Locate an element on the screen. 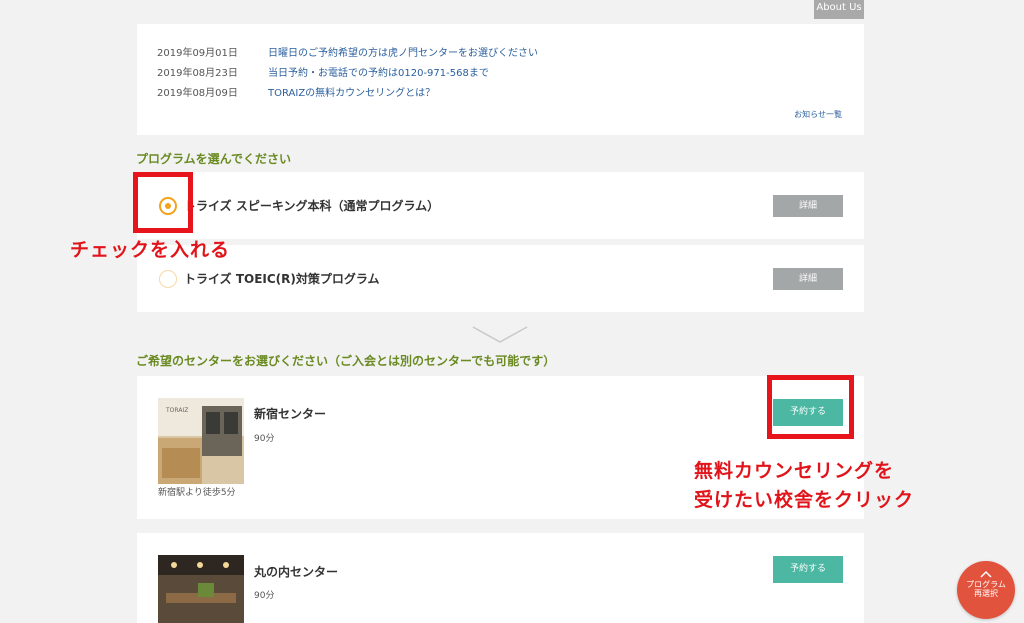 This screenshot has width=1024, height=623. chevron-up-icon is located at coordinates (986, 574).